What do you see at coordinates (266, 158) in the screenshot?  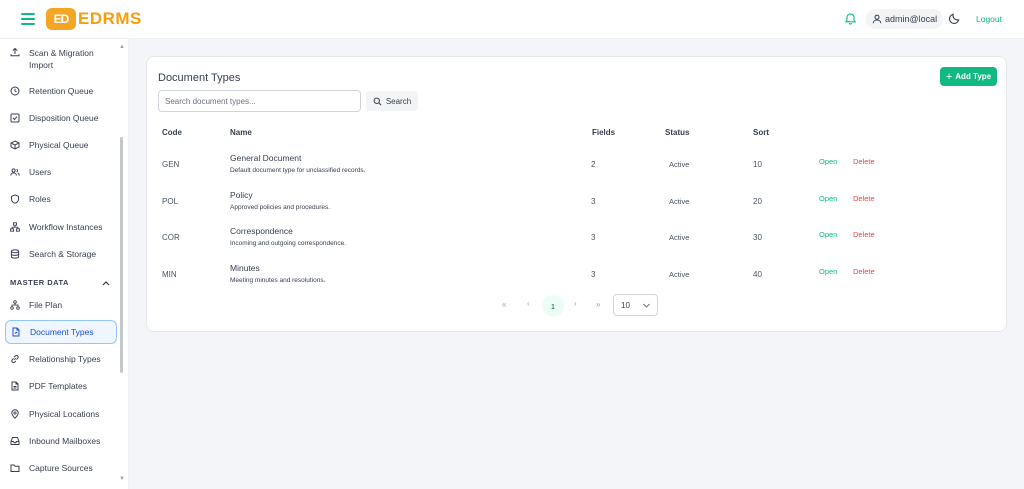 I see `type-name: General Document` at bounding box center [266, 158].